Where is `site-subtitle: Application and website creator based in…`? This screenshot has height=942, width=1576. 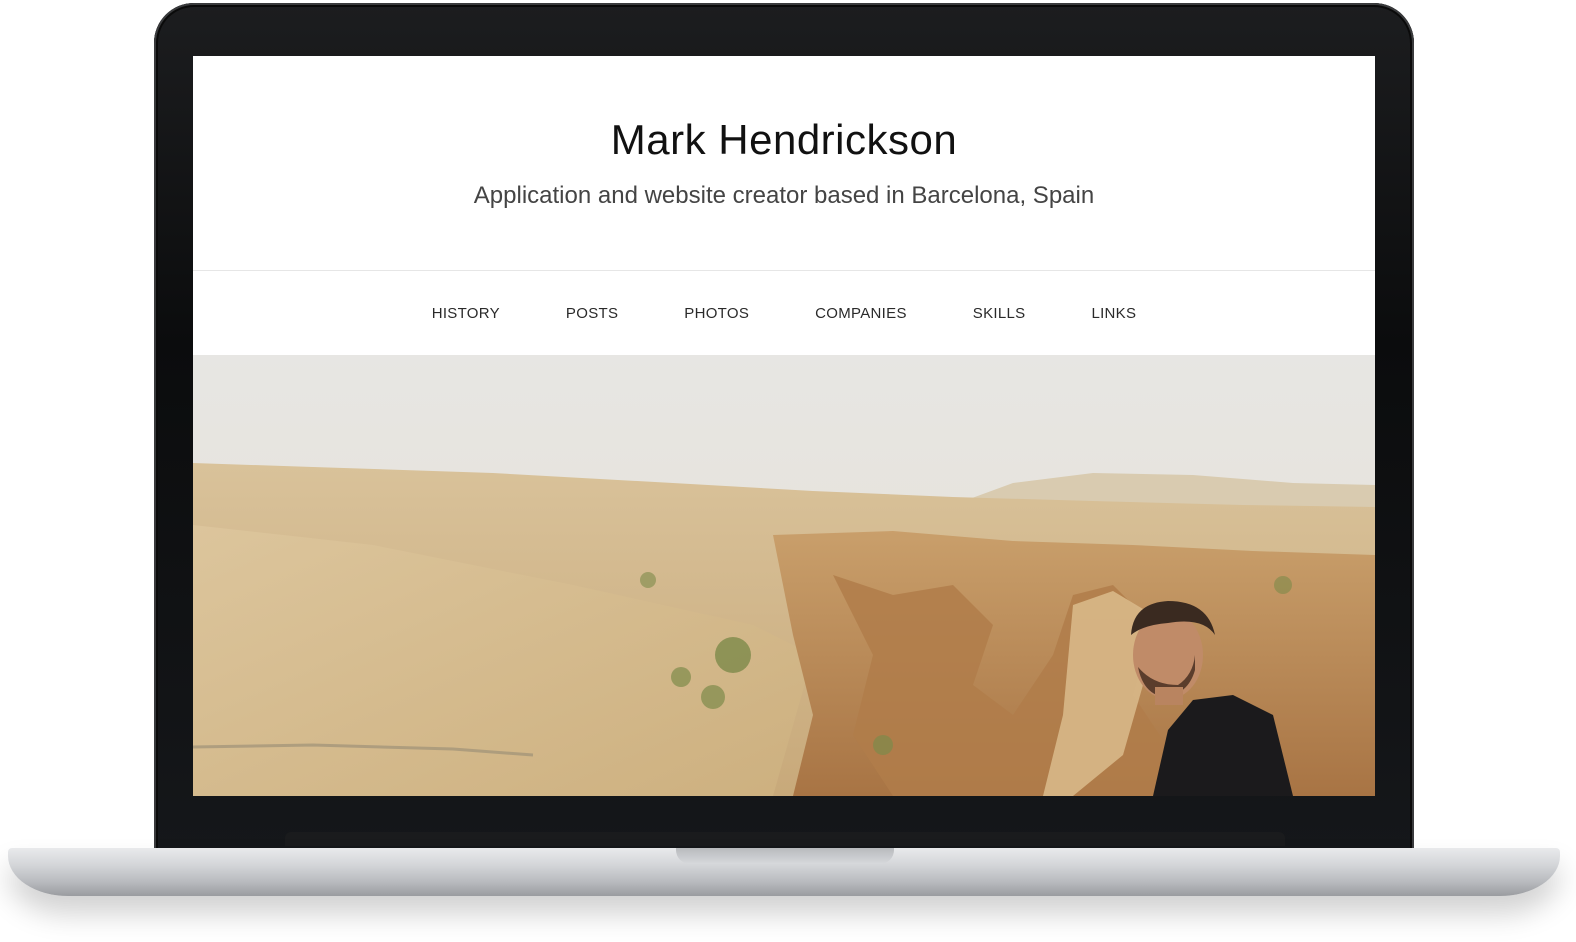
site-subtitle: Application and website creator based in… is located at coordinates (784, 195).